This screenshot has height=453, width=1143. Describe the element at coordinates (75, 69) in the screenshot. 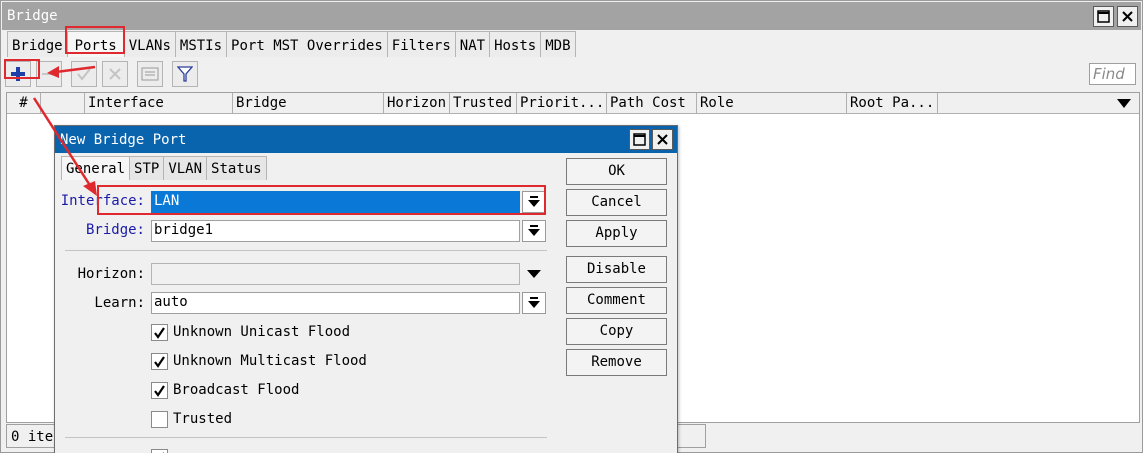

I see `arrow-to-add-button` at that location.